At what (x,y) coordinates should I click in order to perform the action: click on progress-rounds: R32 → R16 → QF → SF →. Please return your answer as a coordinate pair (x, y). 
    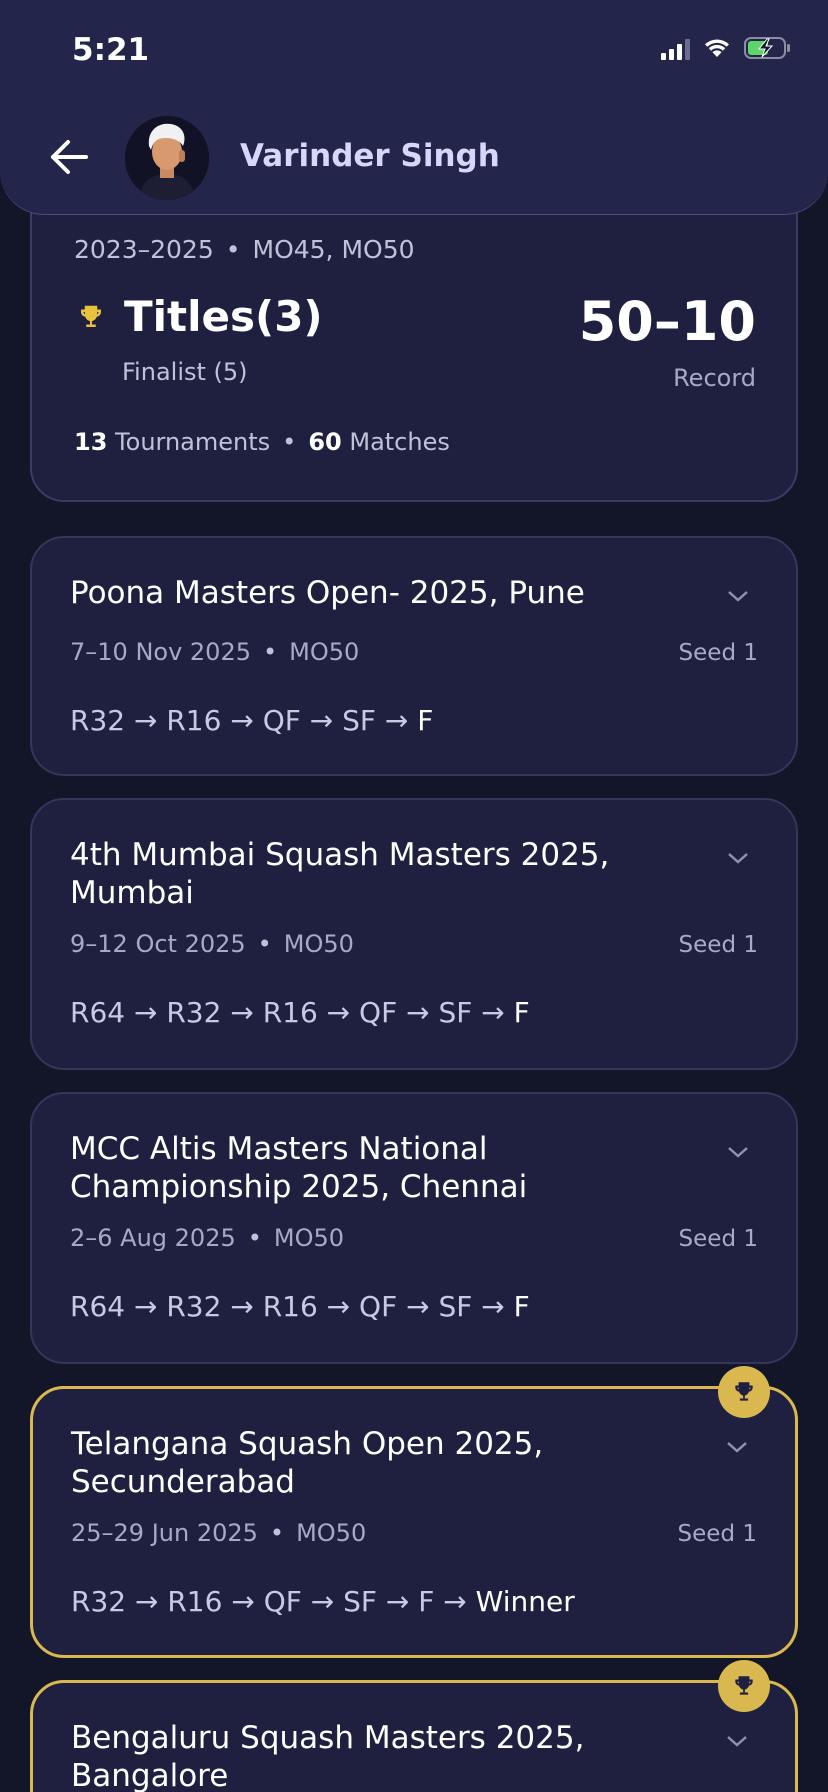
    Looking at the image, I should click on (239, 720).